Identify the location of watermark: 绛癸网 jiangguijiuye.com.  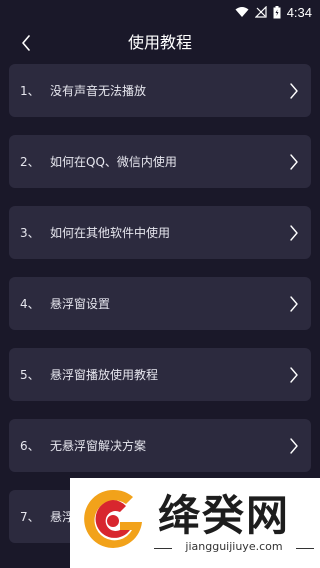
(195, 523).